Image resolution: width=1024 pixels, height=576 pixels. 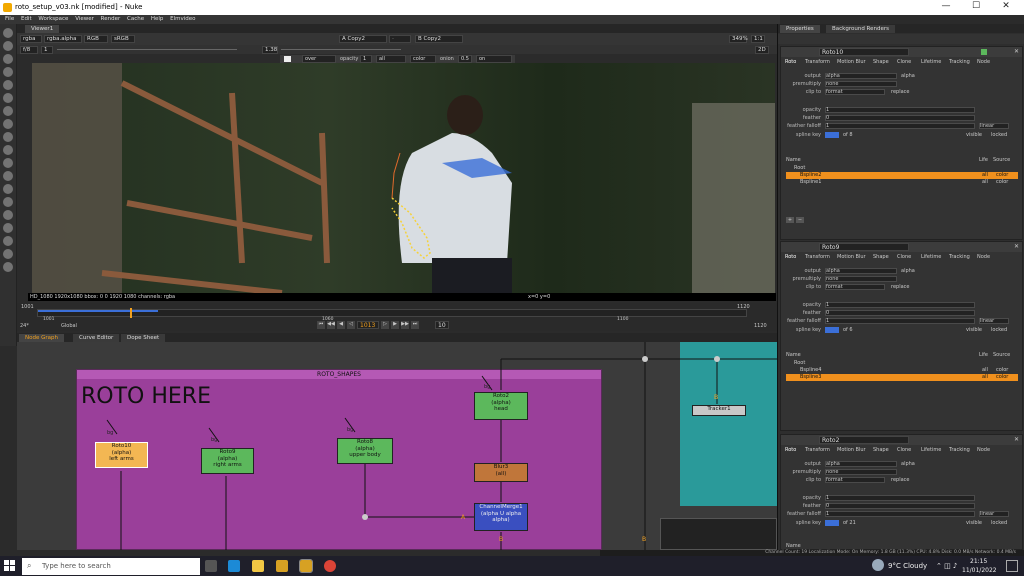 What do you see at coordinates (999, 523) in the screenshot?
I see `locked-checkbox: locked` at bounding box center [999, 523].